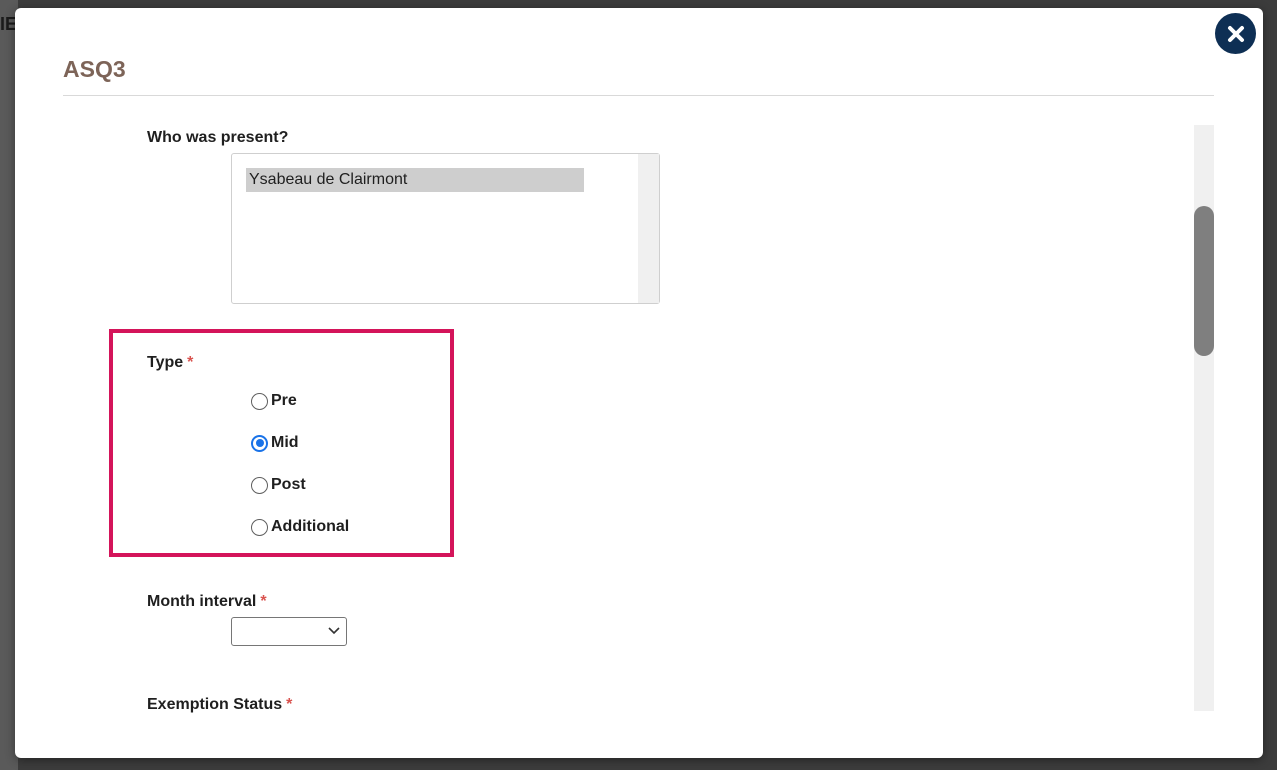 This screenshot has width=1277, height=770. I want to click on type-label: Type *, so click(170, 363).